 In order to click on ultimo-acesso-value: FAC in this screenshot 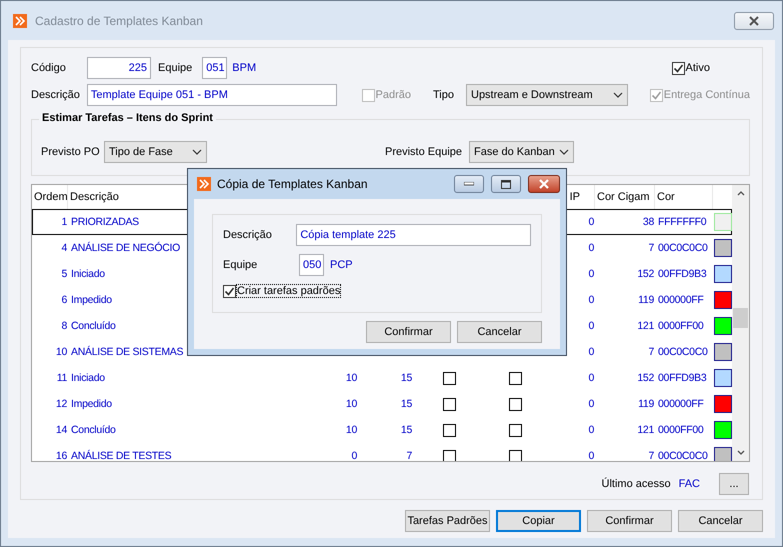, I will do `click(689, 484)`.